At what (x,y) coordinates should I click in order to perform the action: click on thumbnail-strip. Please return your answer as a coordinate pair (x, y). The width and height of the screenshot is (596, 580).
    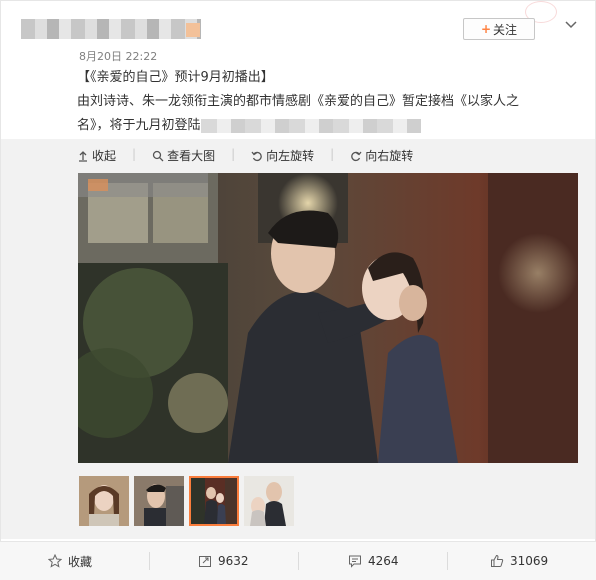
    Looking at the image, I should click on (186, 501).